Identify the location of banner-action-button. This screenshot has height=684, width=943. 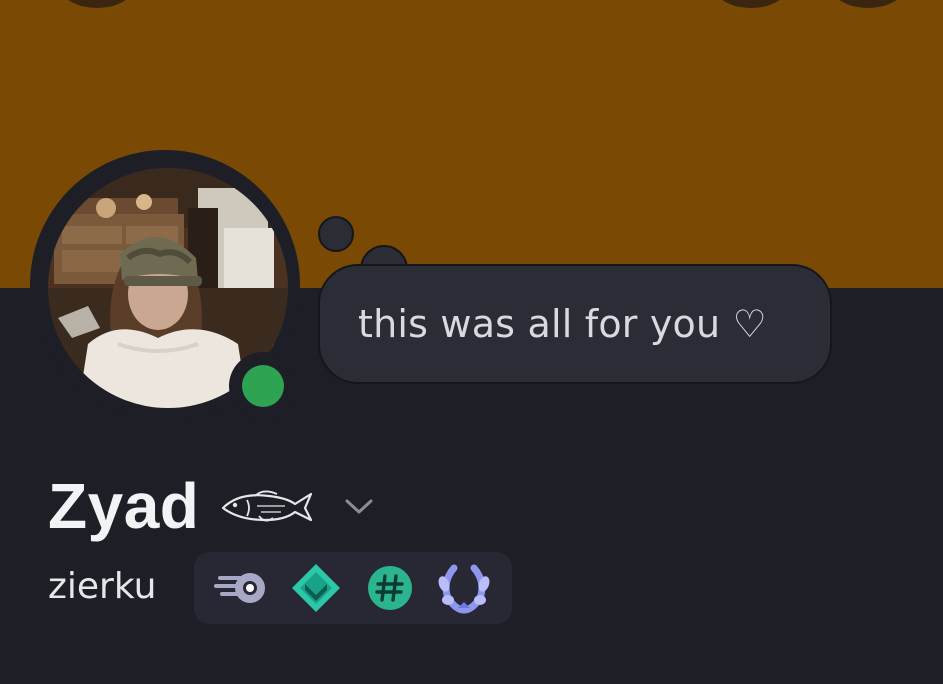
(751, 4).